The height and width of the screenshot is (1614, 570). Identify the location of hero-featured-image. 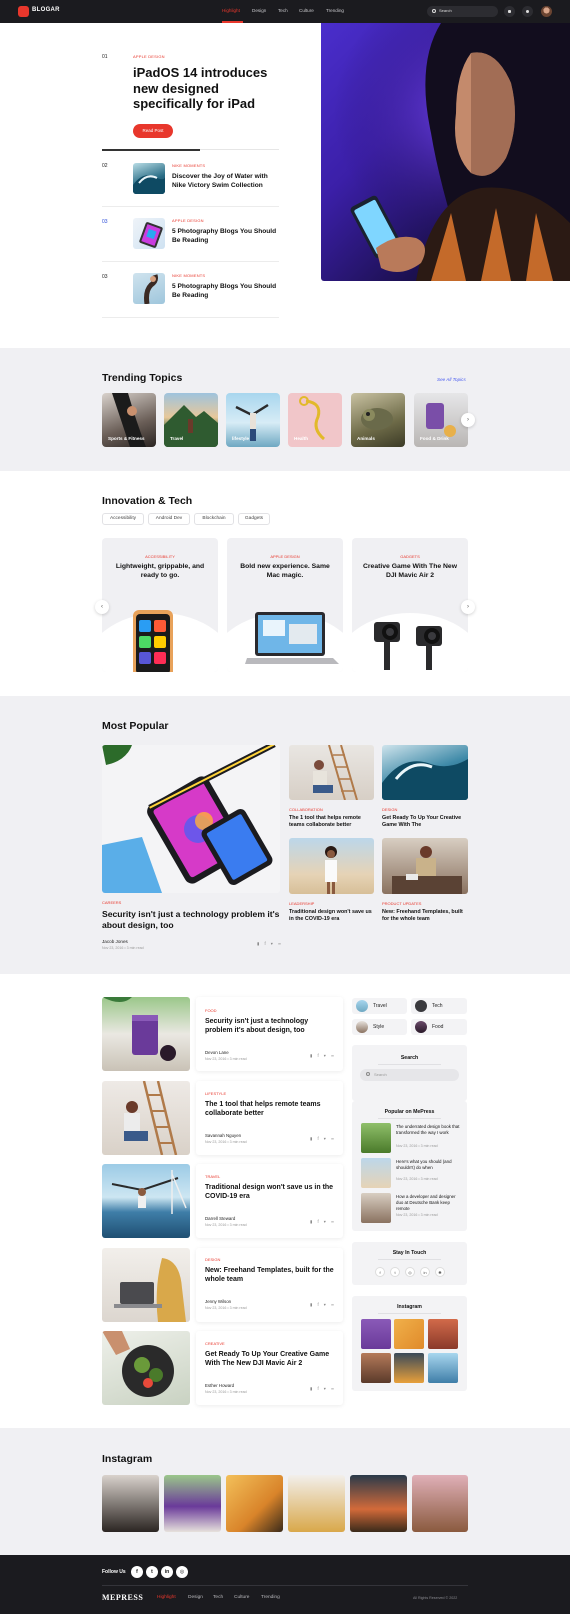
(445, 152).